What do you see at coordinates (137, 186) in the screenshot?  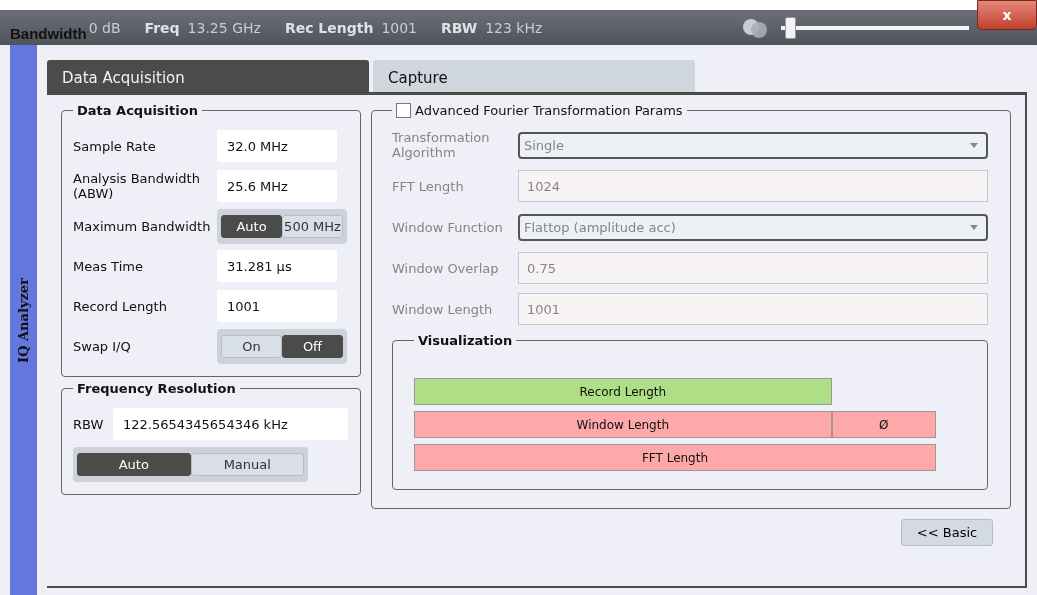 I see `field-label: Analysis Bandwidth (ABW)` at bounding box center [137, 186].